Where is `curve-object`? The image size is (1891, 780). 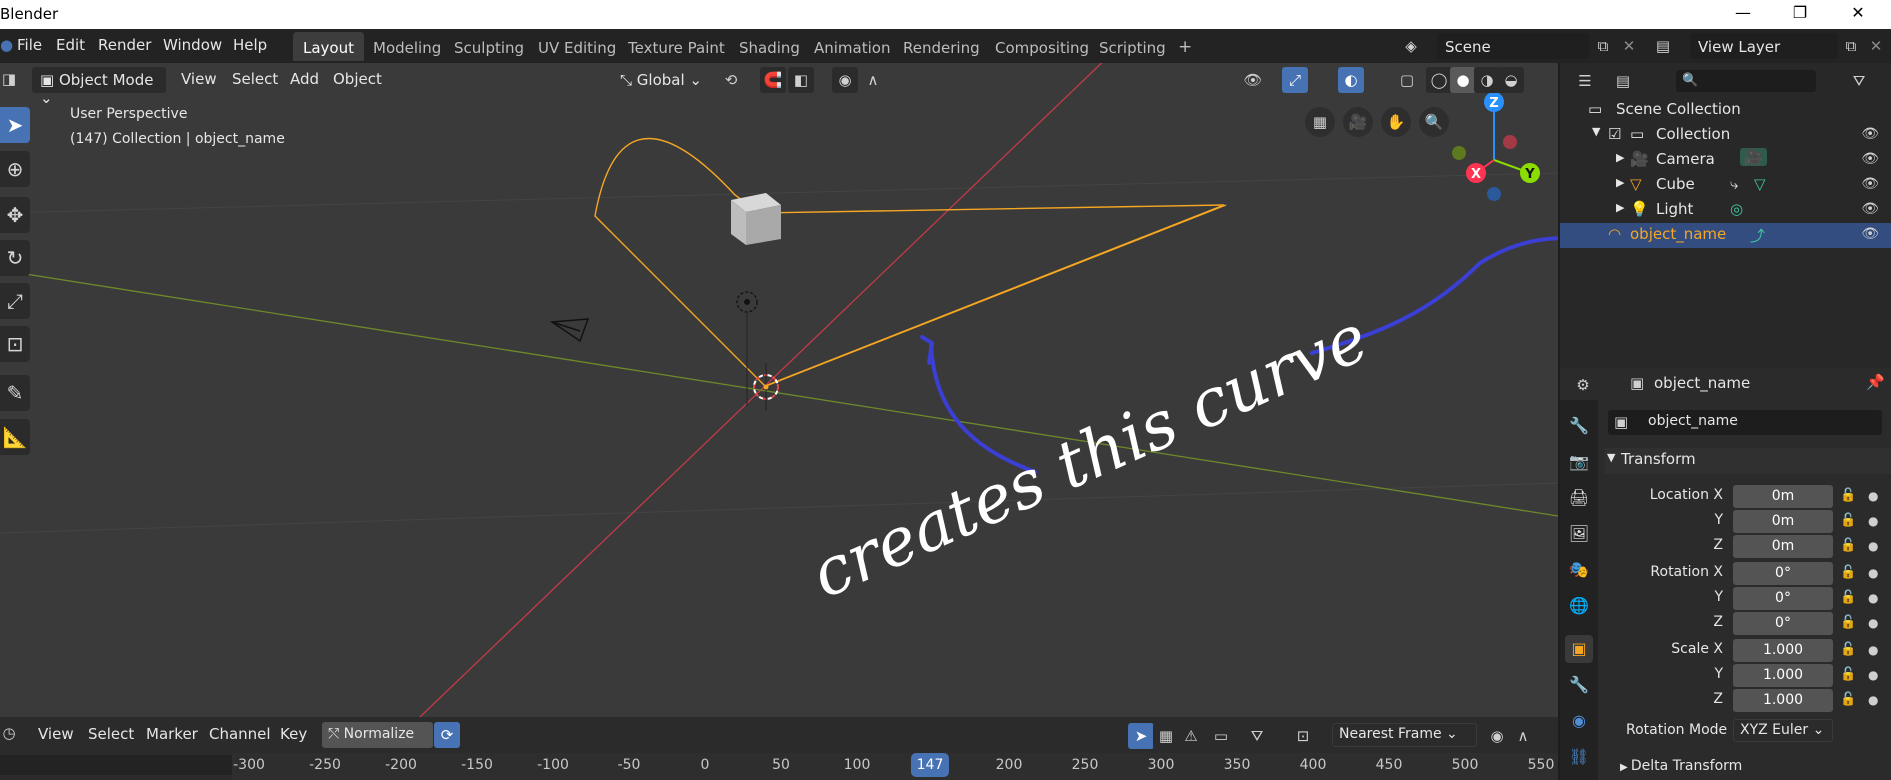 curve-object is located at coordinates (909, 262).